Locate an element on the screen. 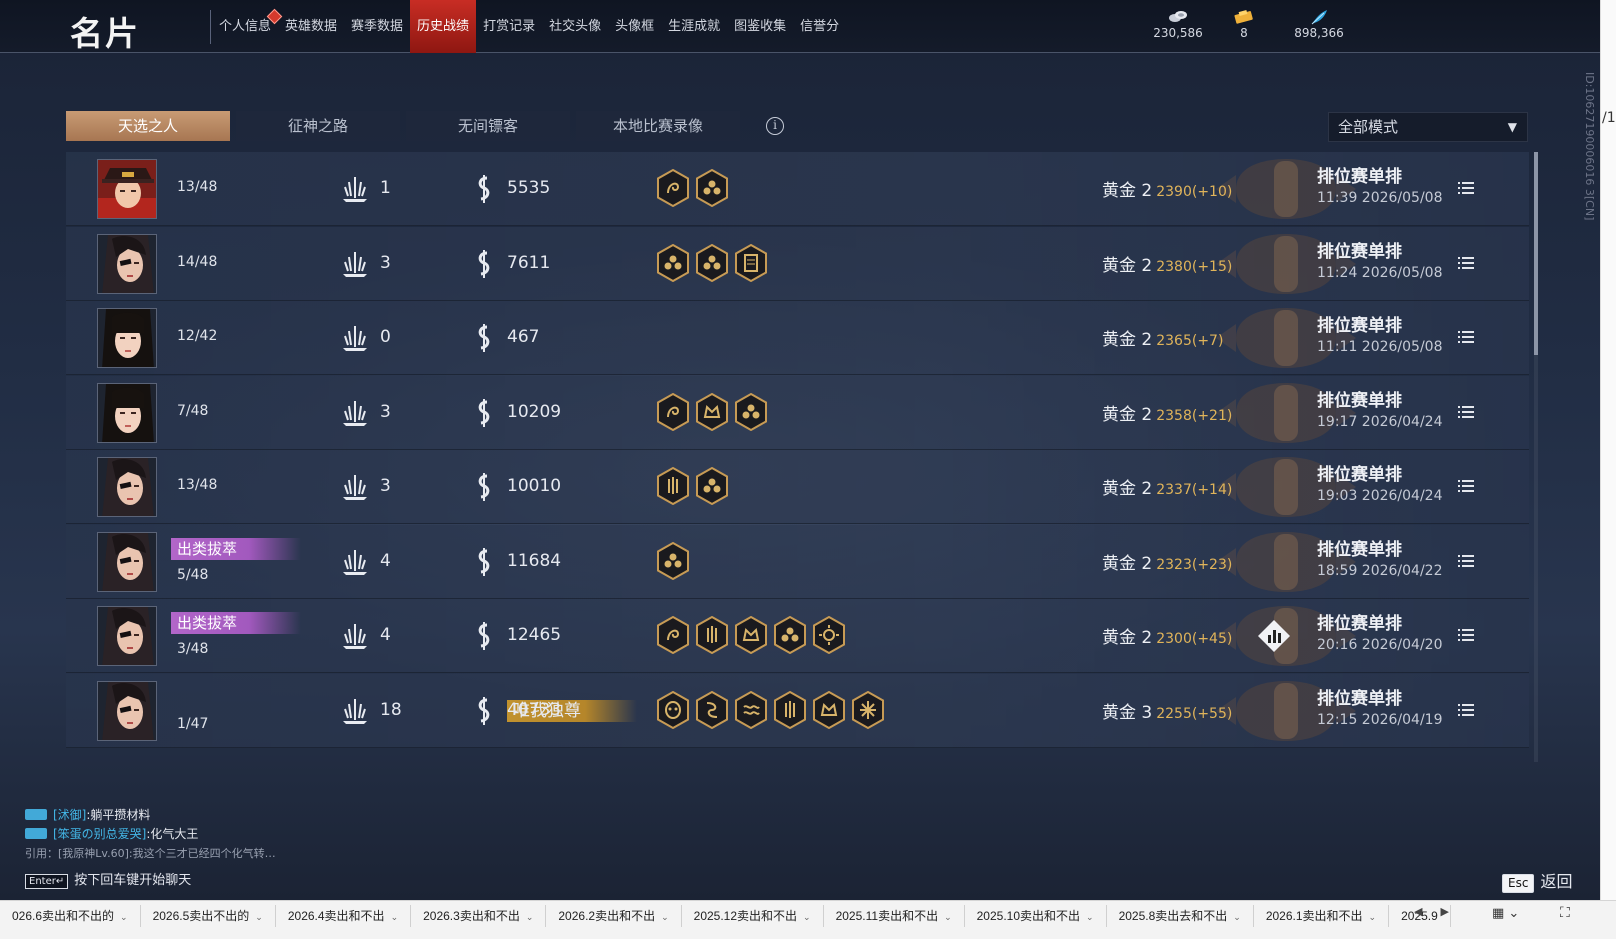 This screenshot has width=1616, height=939. scrollbar is located at coordinates (1536, 457).